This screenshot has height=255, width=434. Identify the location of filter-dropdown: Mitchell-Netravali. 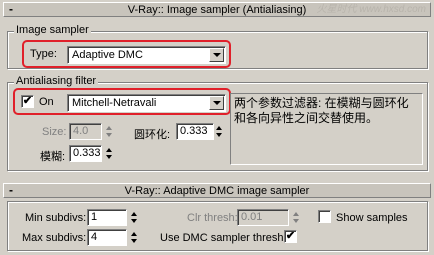
(146, 103).